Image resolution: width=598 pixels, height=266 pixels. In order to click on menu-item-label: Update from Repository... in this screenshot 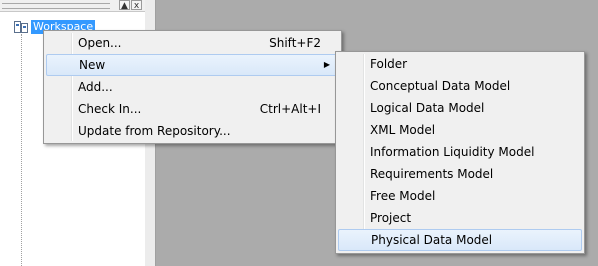, I will do `click(154, 131)`.